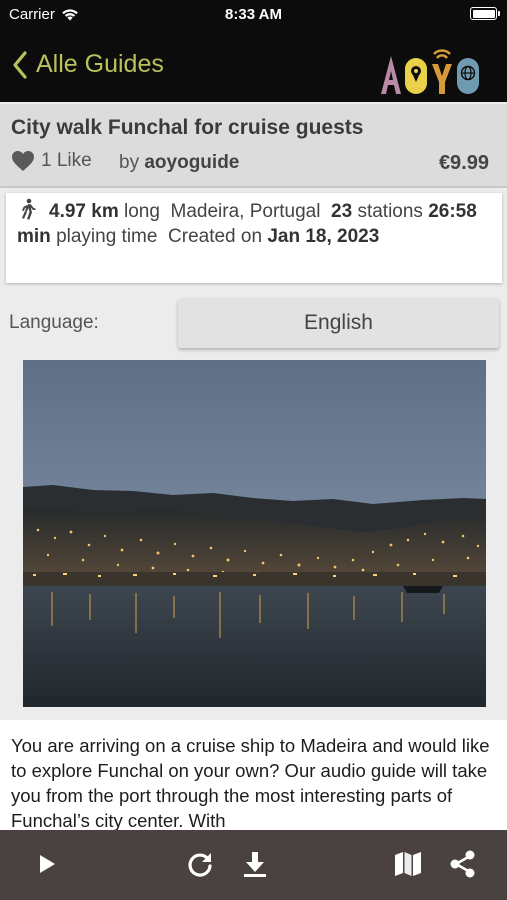  Describe the element at coordinates (187, 127) in the screenshot. I see `guide-title: City walk Funchal for cruise guests` at that location.